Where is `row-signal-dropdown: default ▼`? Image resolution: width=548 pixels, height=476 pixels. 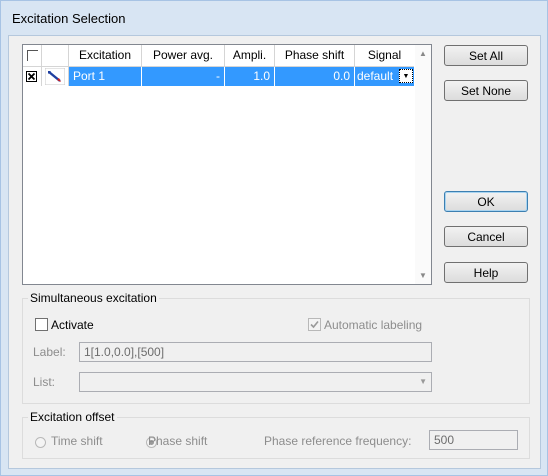
row-signal-dropdown: default ▼ is located at coordinates (384, 76).